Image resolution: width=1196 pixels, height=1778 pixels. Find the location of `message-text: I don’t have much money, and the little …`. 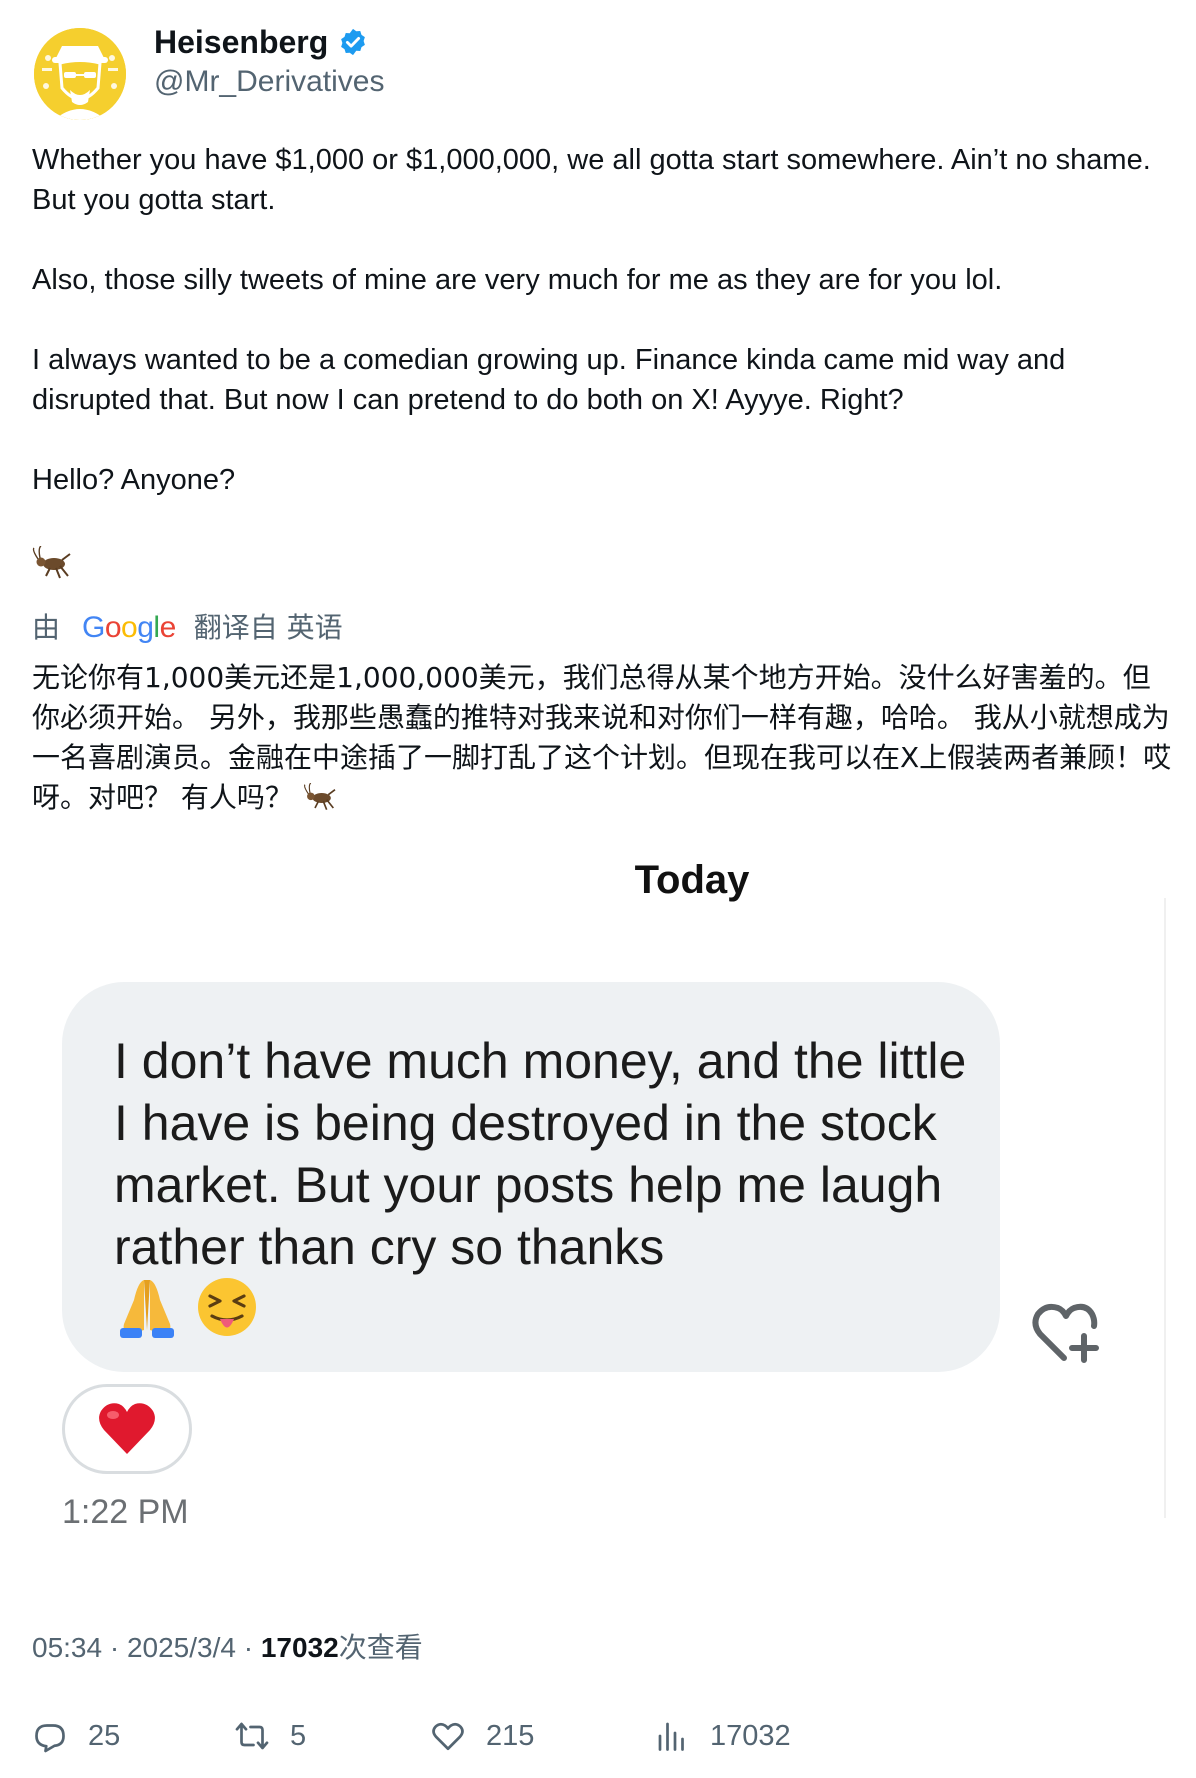

message-text: I don’t have much money, and the little … is located at coordinates (540, 1154).